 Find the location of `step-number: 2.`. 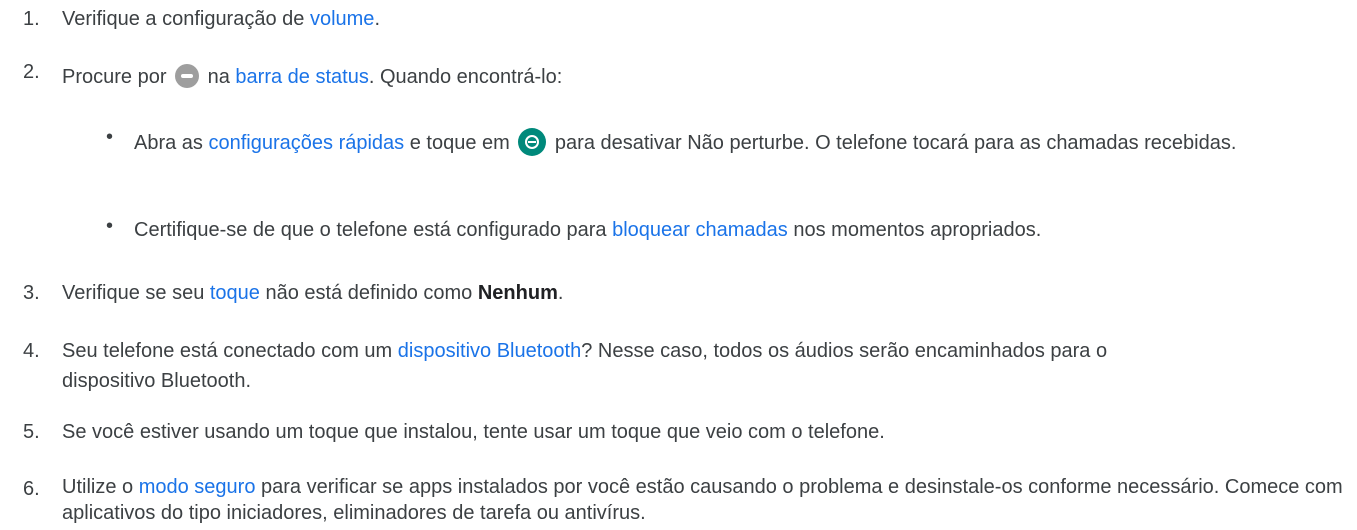

step-number: 2. is located at coordinates (31, 72).